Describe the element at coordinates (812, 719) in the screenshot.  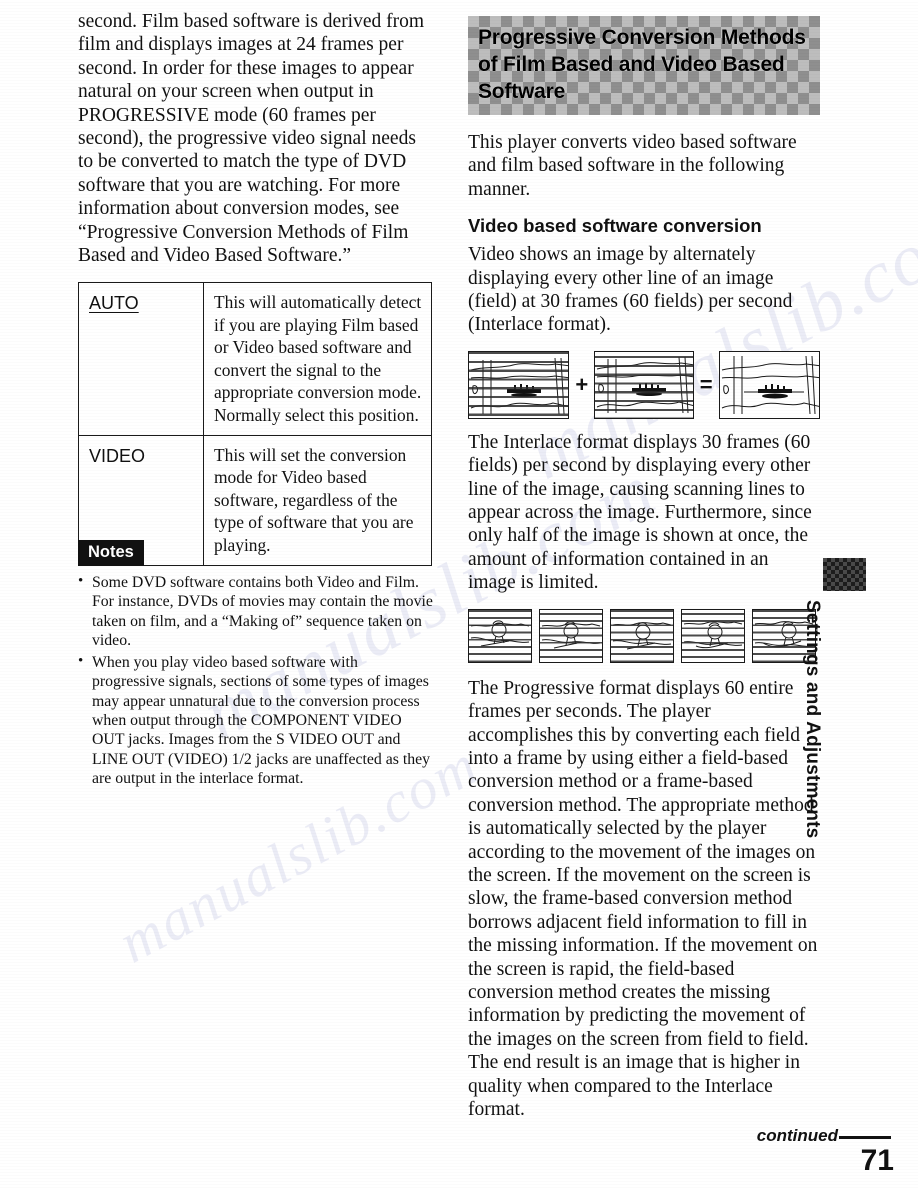
I see `chapter-tab-label: Settings and Adjustments` at that location.